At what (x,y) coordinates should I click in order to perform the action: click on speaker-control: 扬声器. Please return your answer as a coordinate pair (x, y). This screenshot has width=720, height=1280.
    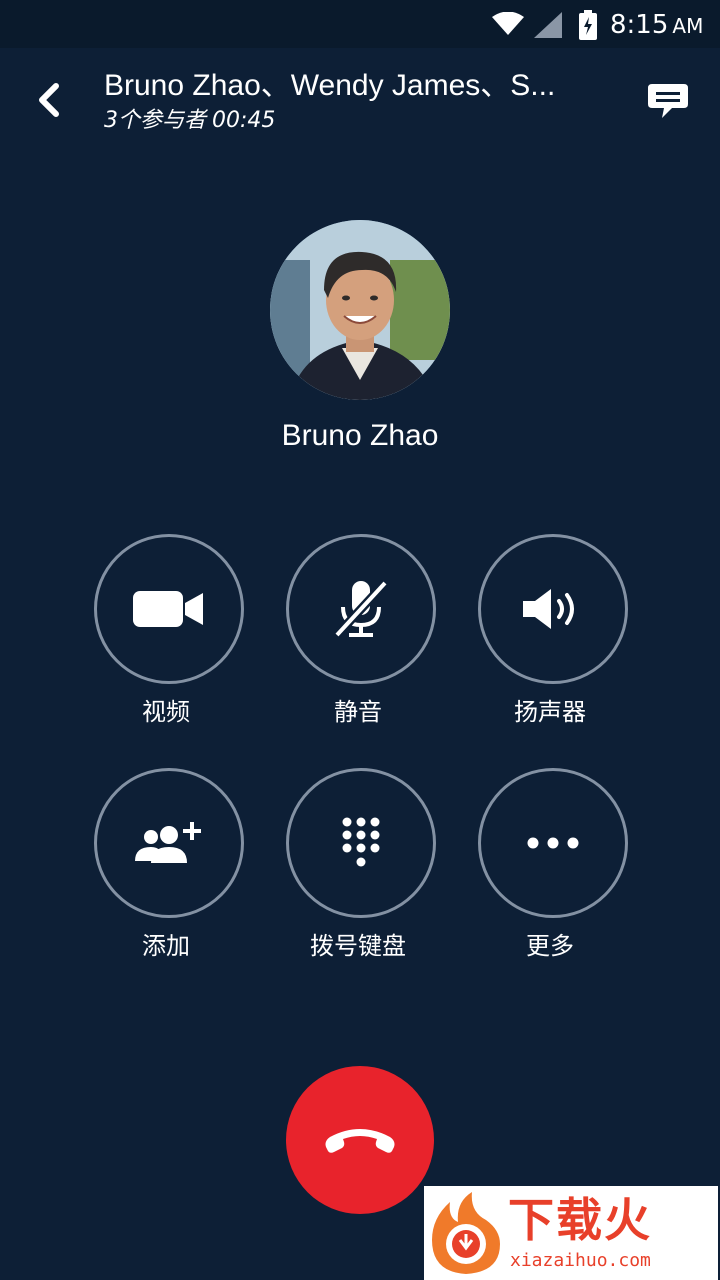
    Looking at the image, I should click on (552, 644).